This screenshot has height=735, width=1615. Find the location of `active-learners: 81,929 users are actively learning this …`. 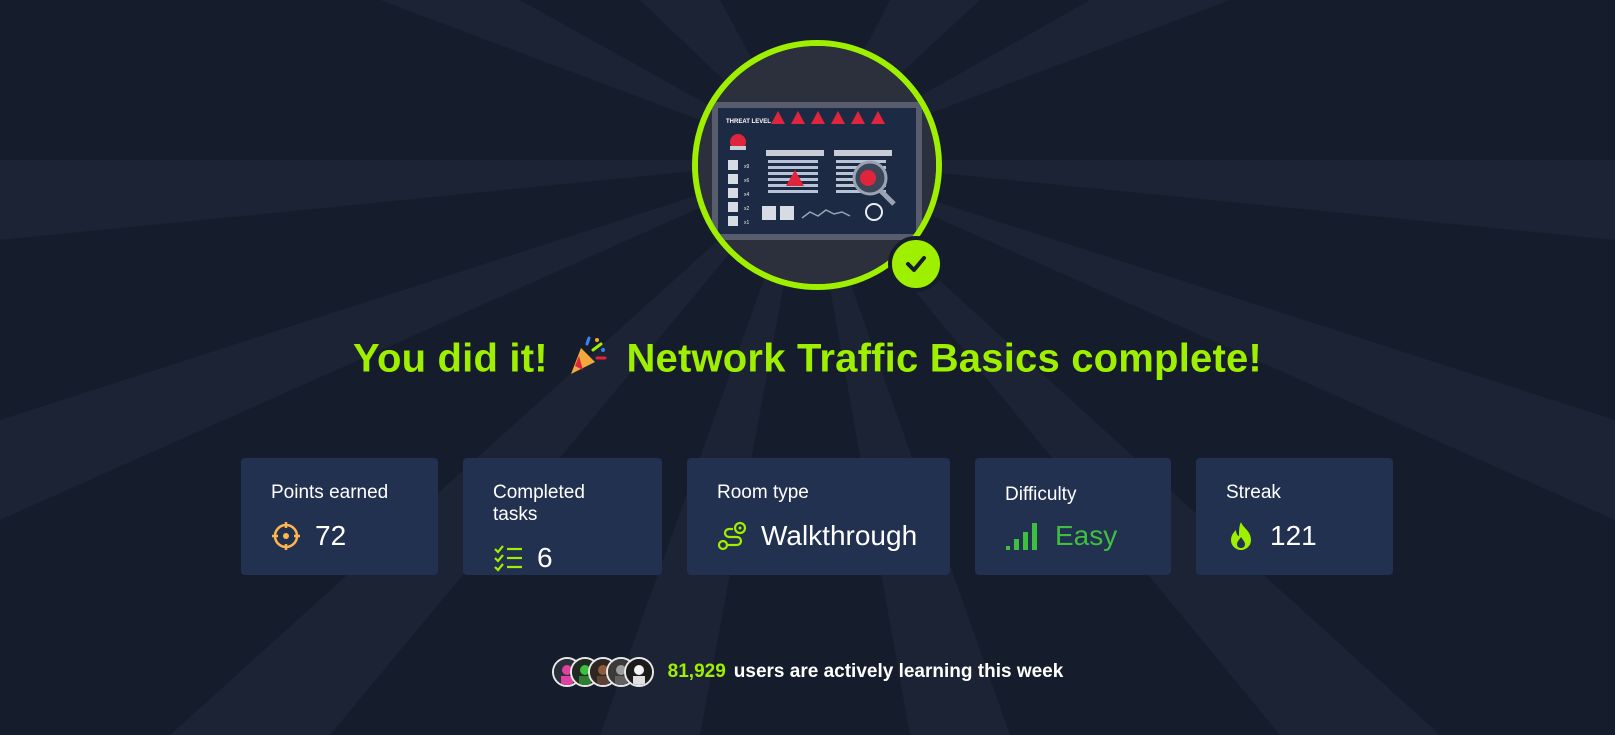

active-learners: 81,929 users are actively learning this … is located at coordinates (807, 672).